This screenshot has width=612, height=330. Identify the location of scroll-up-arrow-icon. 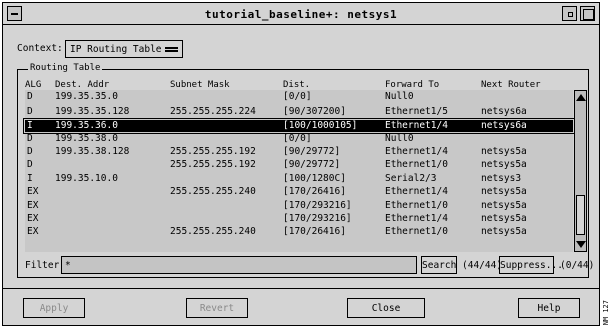
(581, 97).